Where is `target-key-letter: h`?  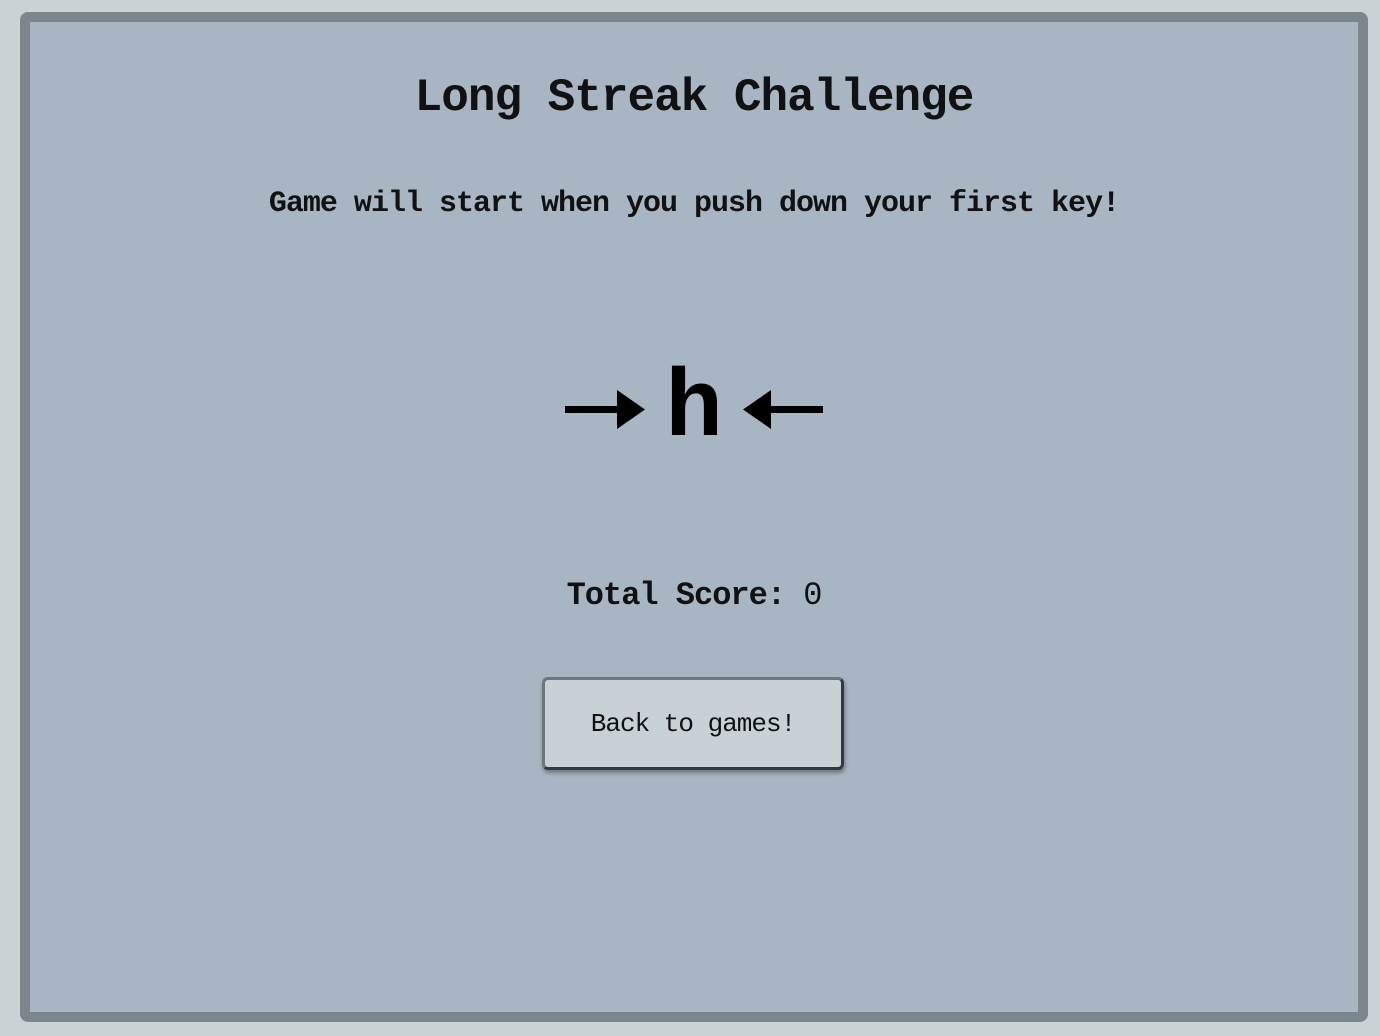 target-key-letter: h is located at coordinates (694, 409).